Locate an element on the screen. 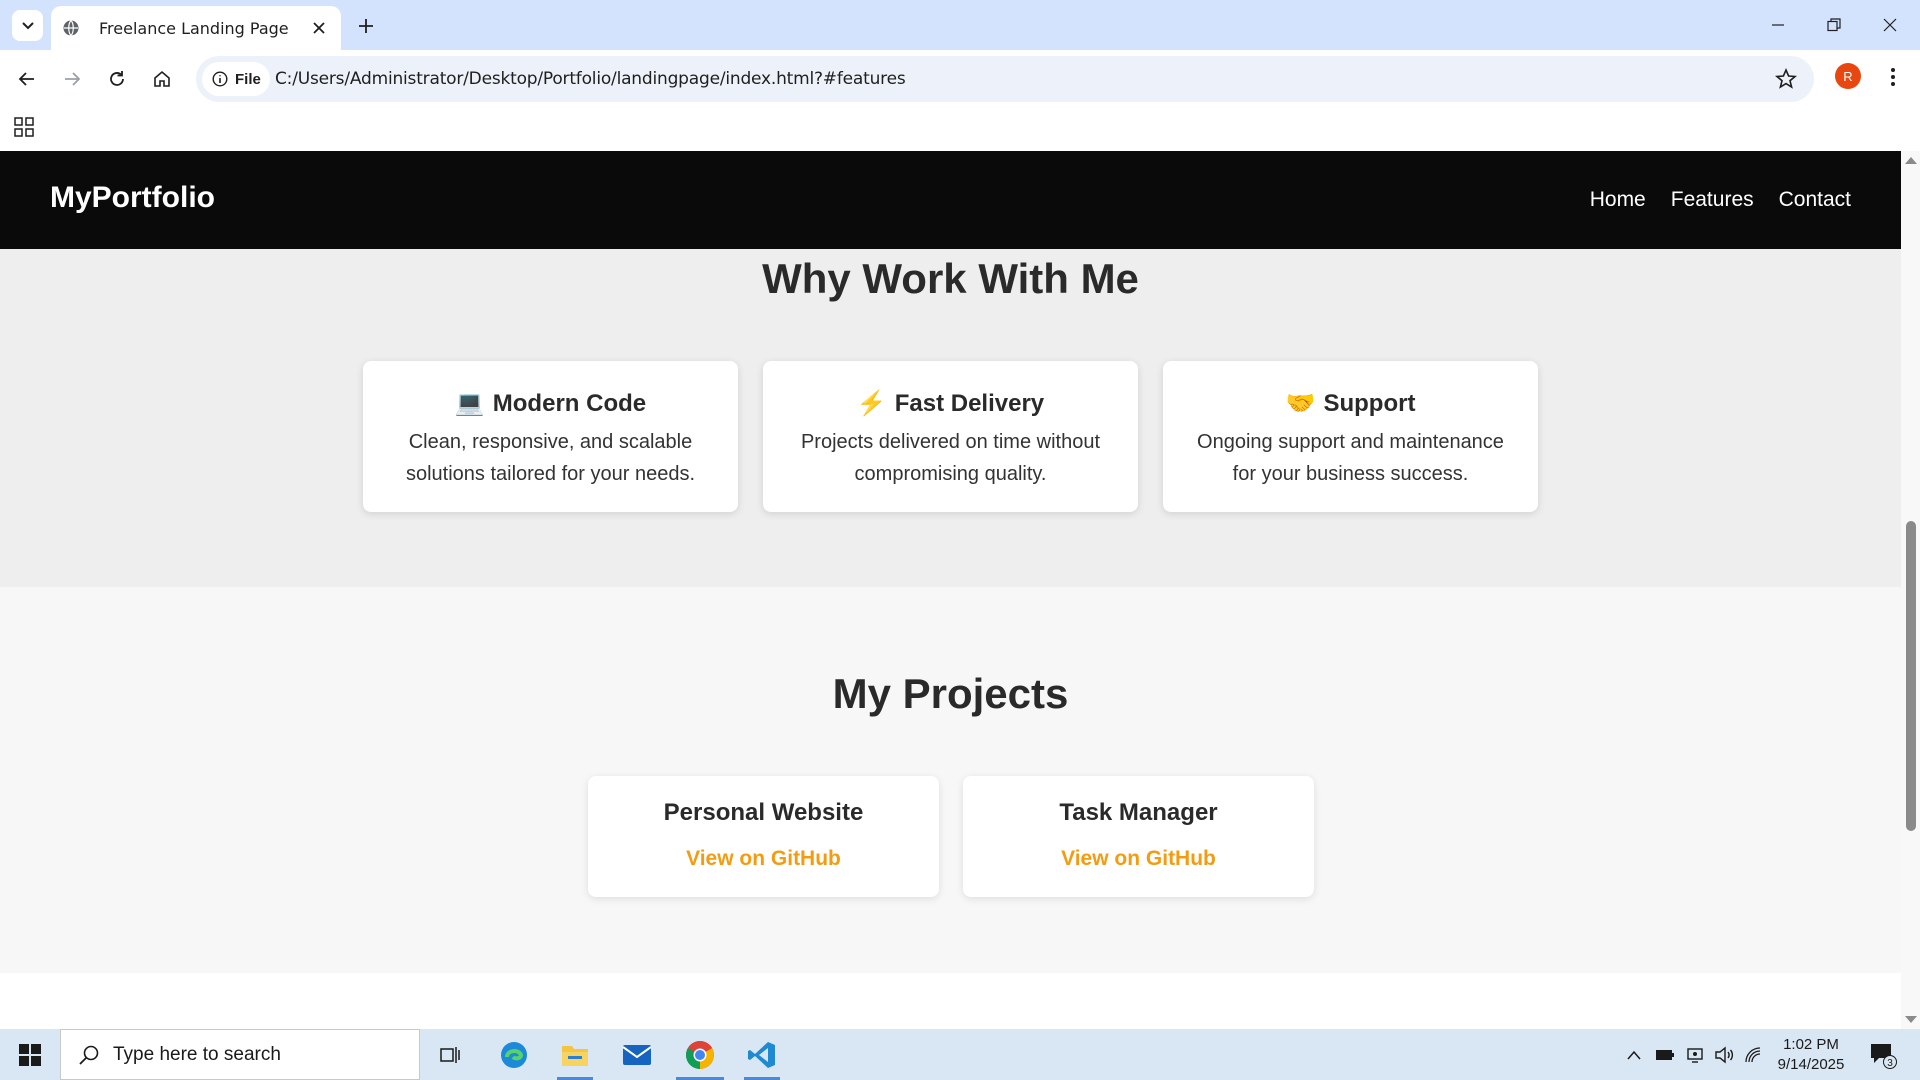 This screenshot has width=1920, height=1080. network-tray is located at coordinates (1754, 1054).